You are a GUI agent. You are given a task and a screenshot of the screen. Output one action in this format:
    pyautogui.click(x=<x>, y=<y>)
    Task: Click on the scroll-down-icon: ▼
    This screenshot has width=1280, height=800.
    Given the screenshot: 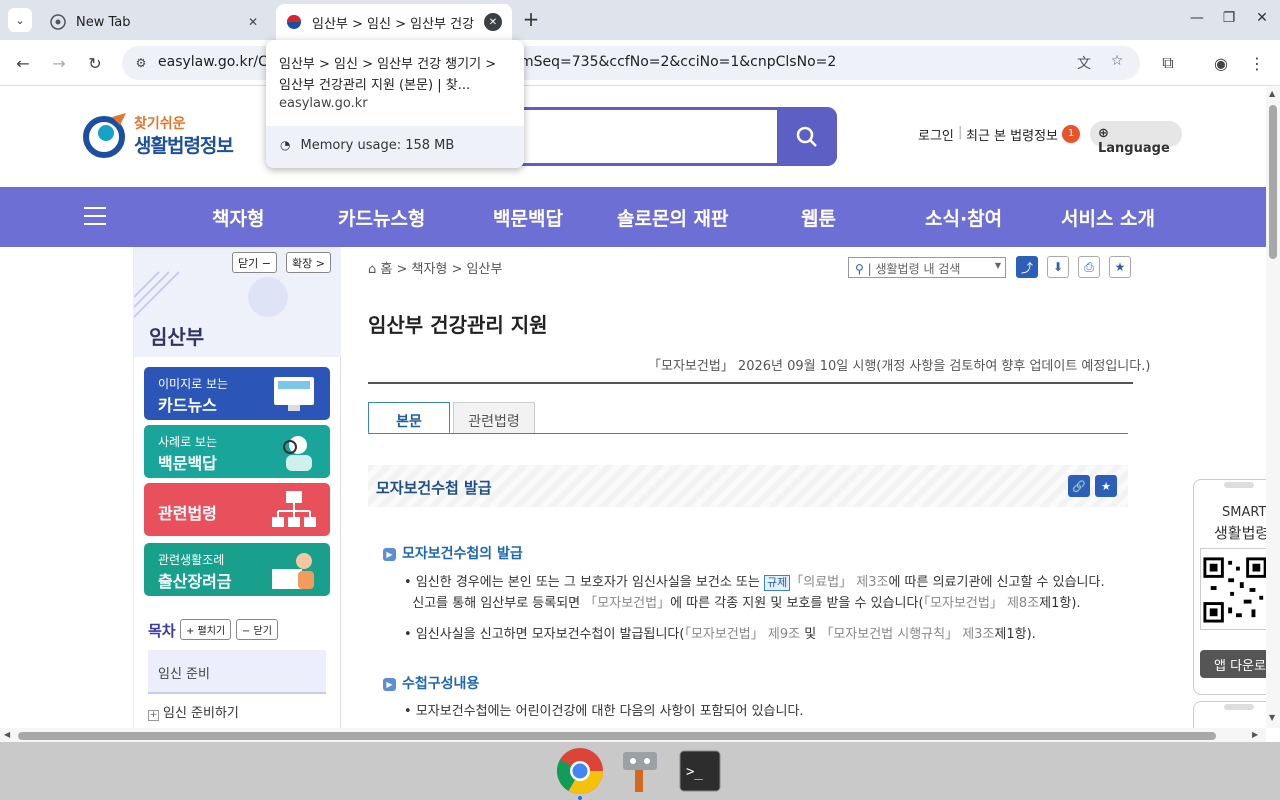 What is the action you would take?
    pyautogui.click(x=1272, y=717)
    